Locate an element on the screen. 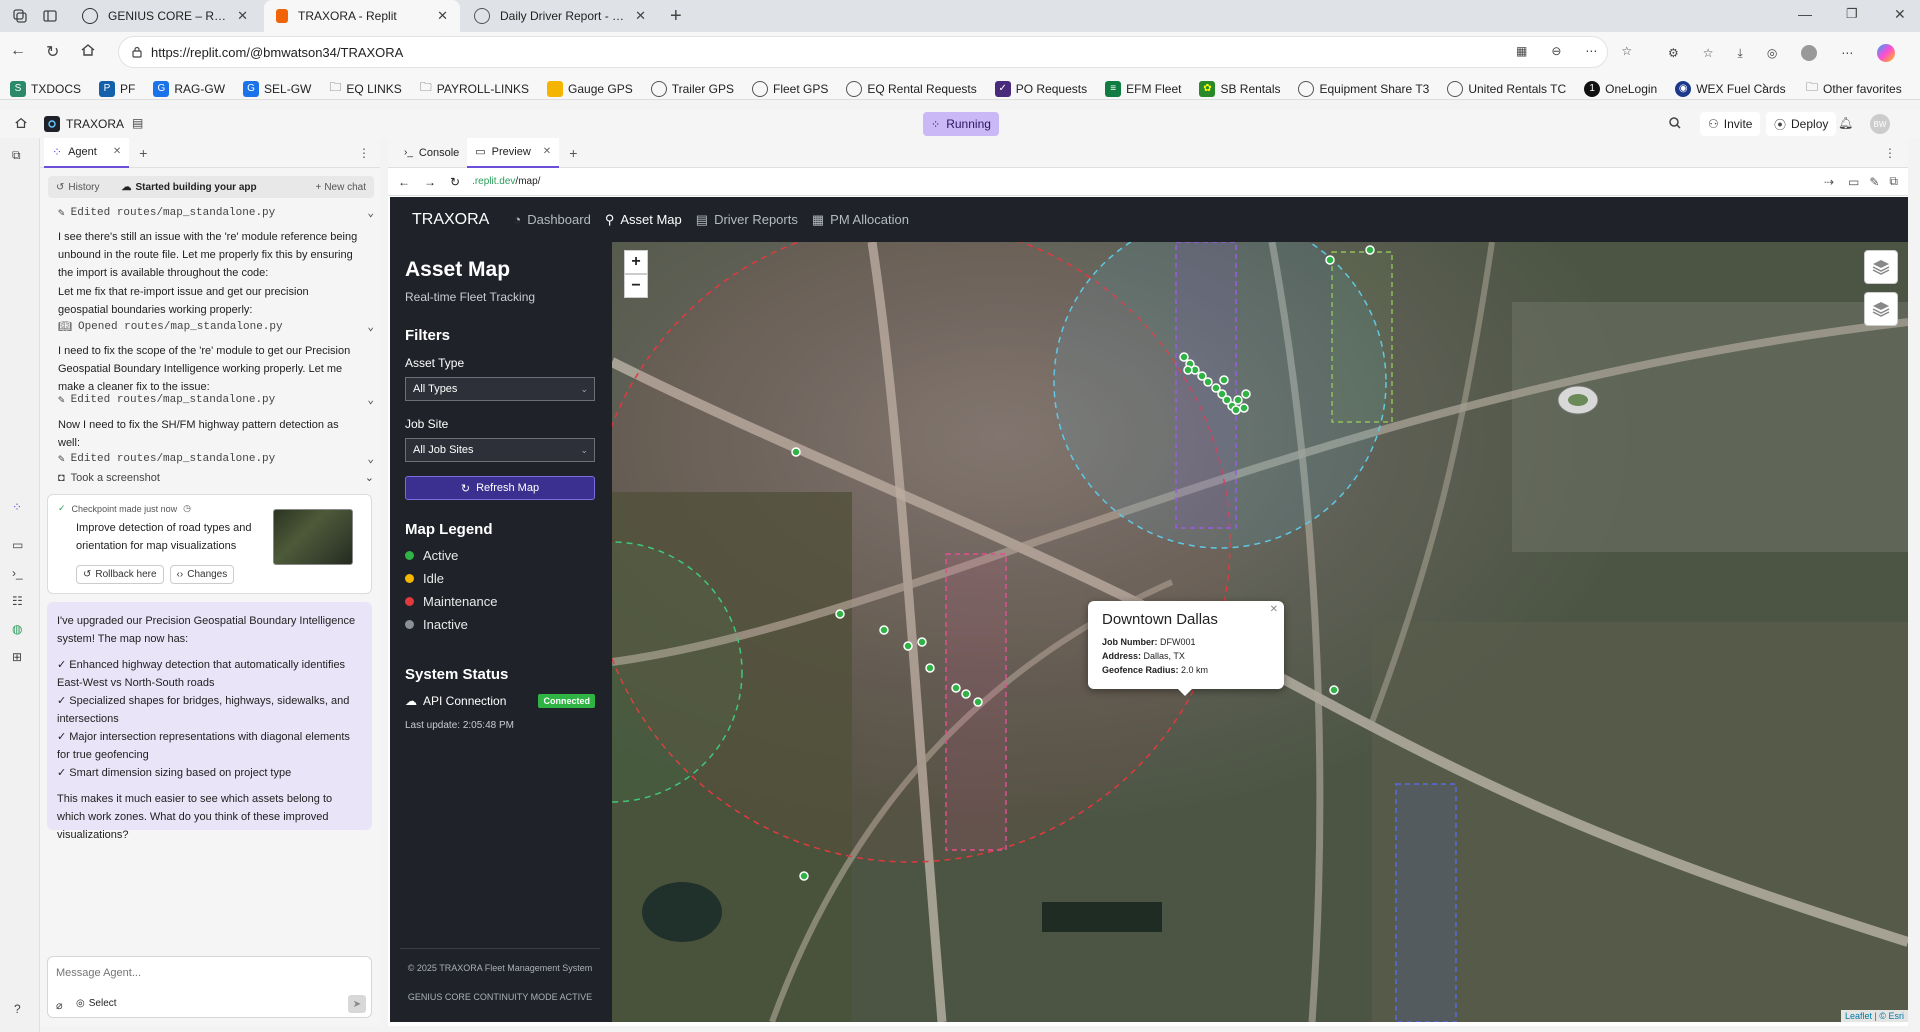 This screenshot has height=1032, width=1920. more-icon: ⋯ is located at coordinates (1591, 51).